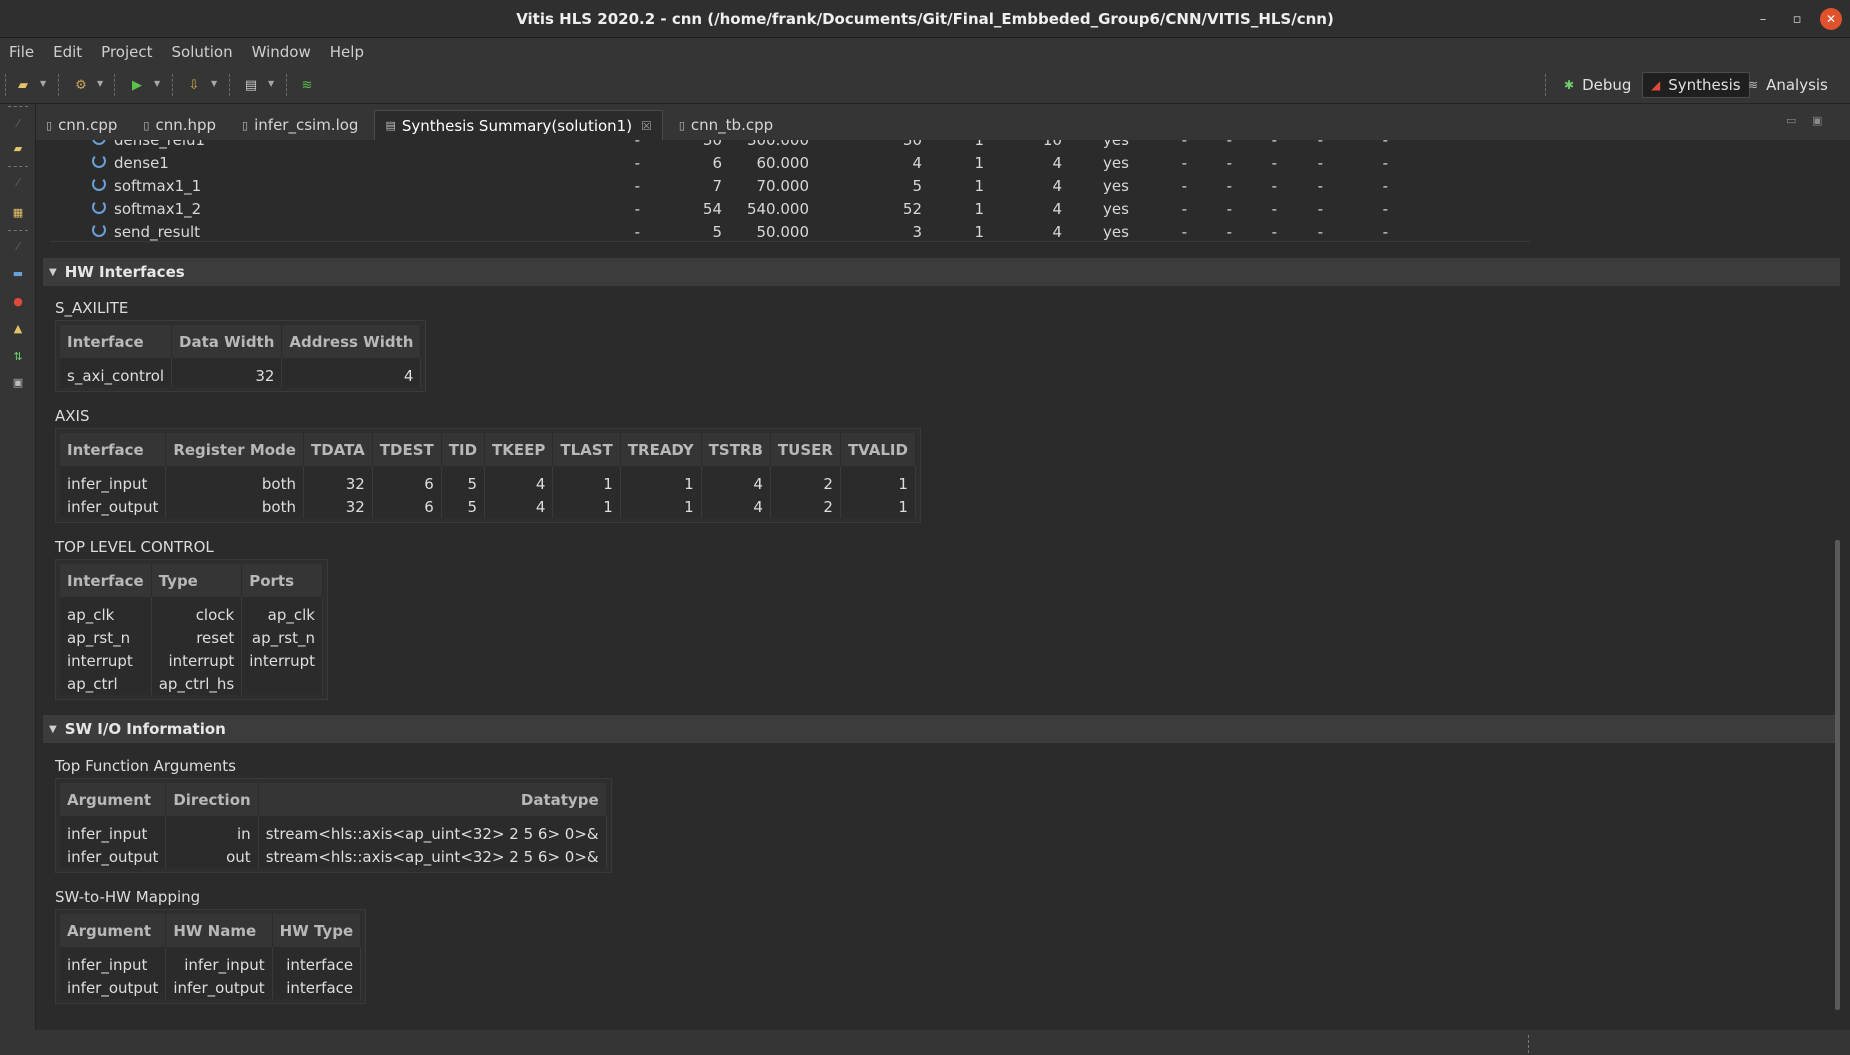  I want to click on column-header: Ports, so click(282, 580).